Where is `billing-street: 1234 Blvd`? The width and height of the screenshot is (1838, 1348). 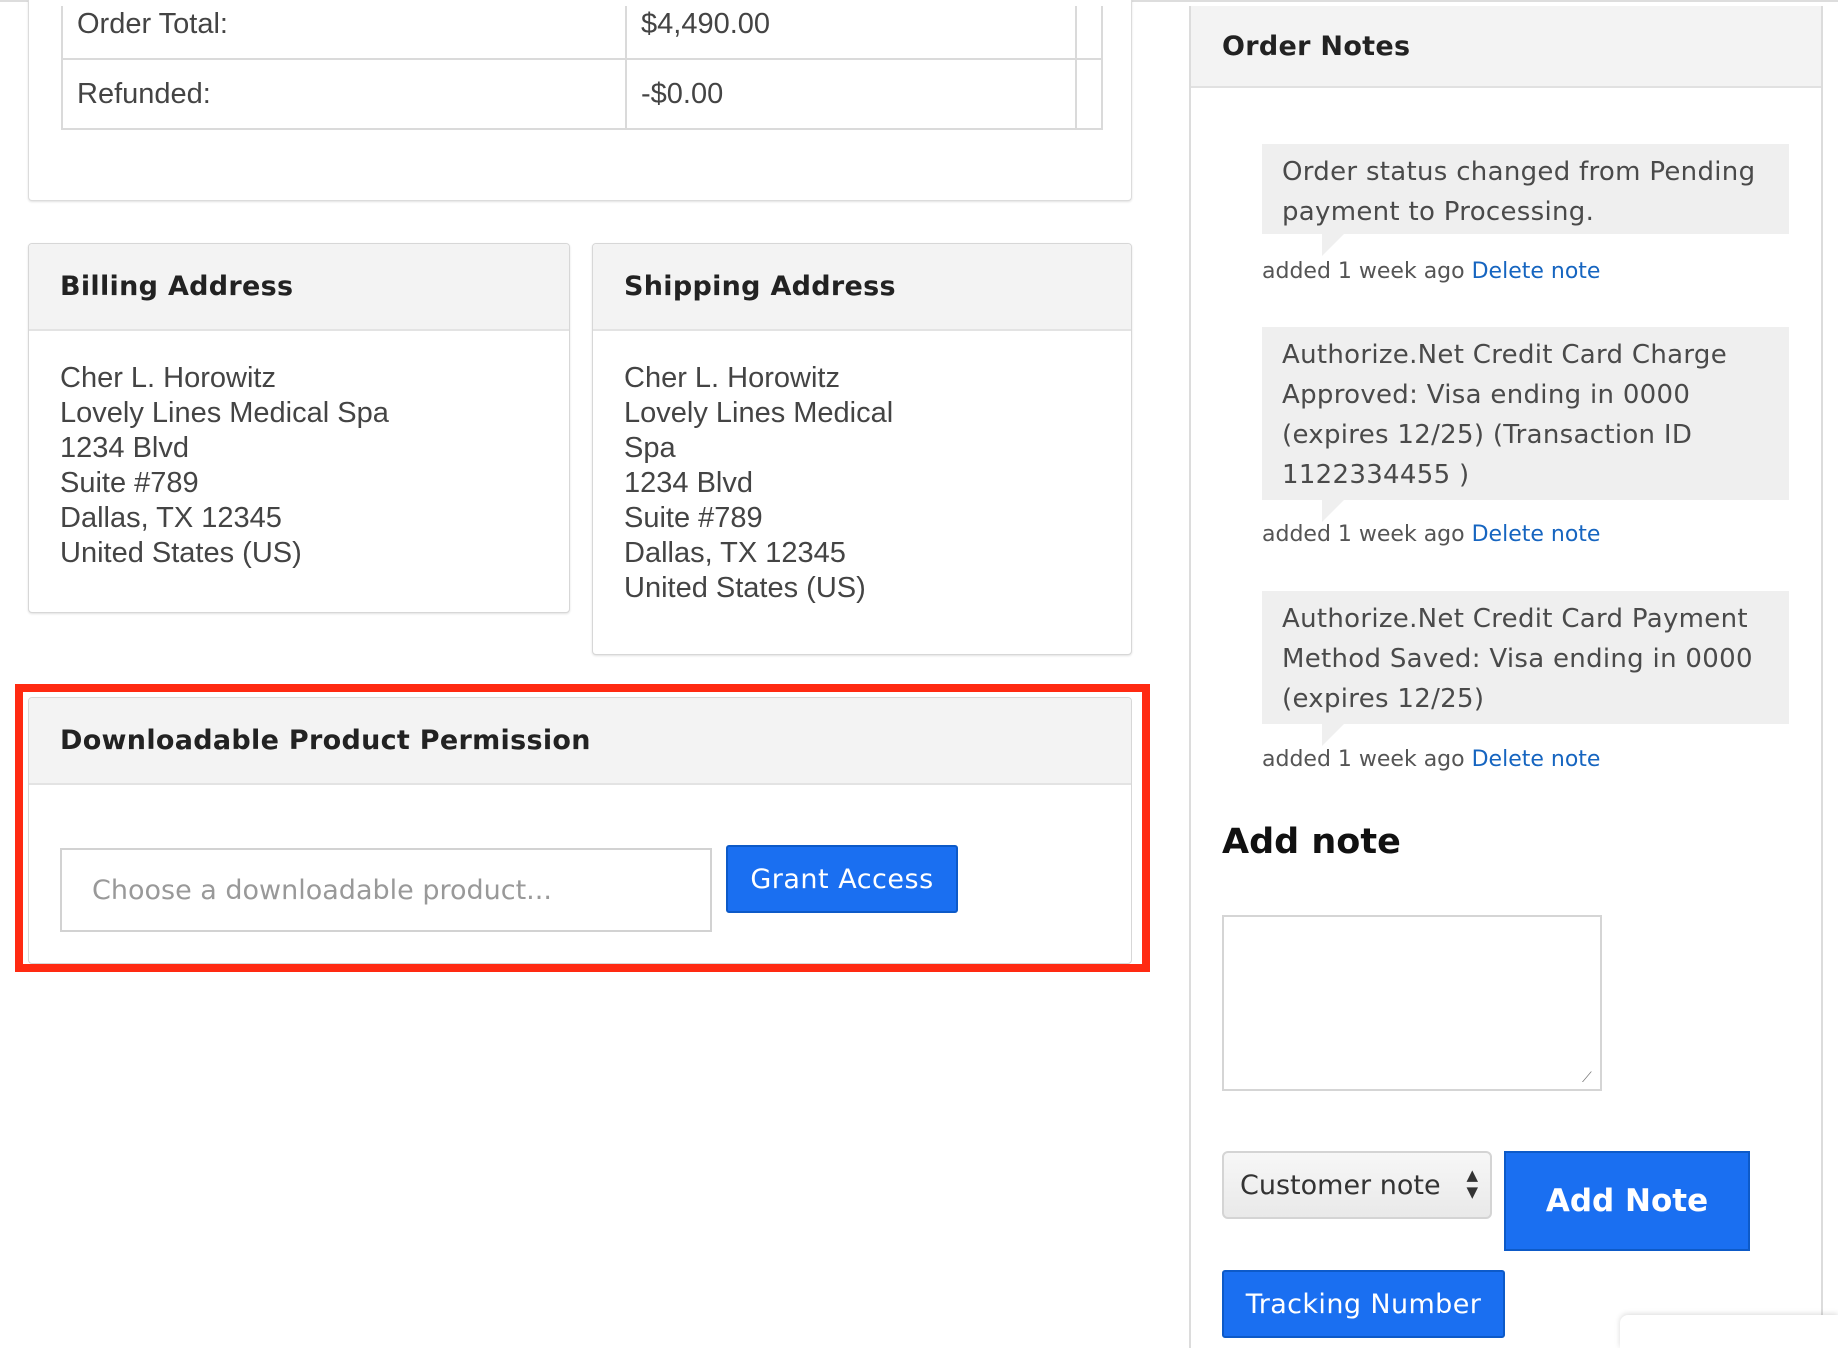
billing-street: 1234 Blvd is located at coordinates (124, 448).